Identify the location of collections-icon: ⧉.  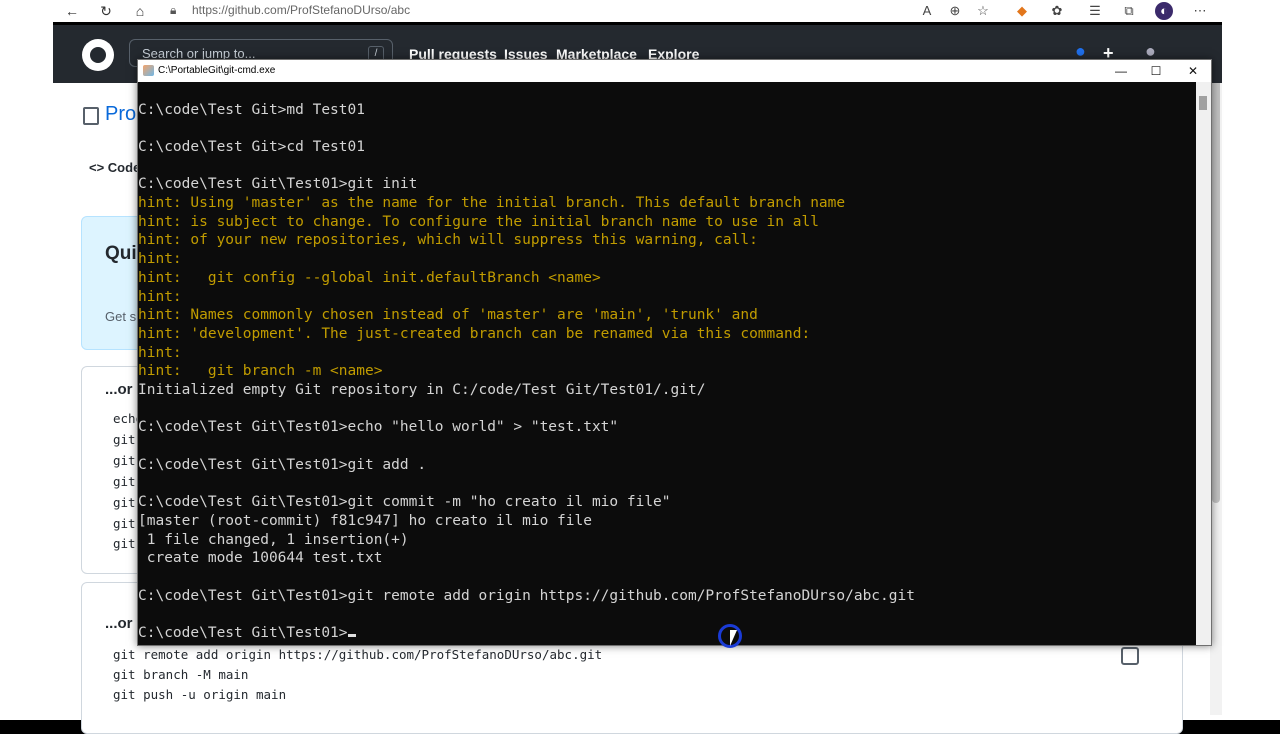
(1129, 11).